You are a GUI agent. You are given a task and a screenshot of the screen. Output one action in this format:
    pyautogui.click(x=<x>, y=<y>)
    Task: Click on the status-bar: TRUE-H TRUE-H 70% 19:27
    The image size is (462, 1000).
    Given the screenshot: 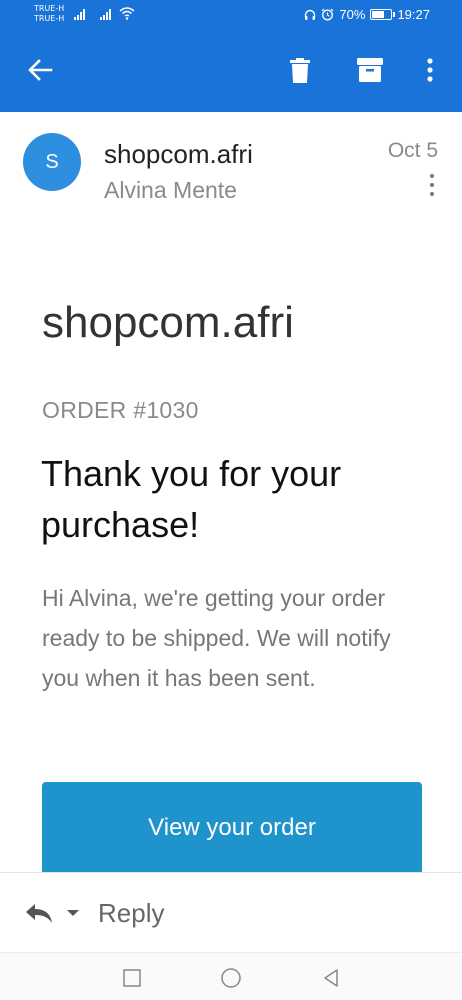 What is the action you would take?
    pyautogui.click(x=231, y=15)
    